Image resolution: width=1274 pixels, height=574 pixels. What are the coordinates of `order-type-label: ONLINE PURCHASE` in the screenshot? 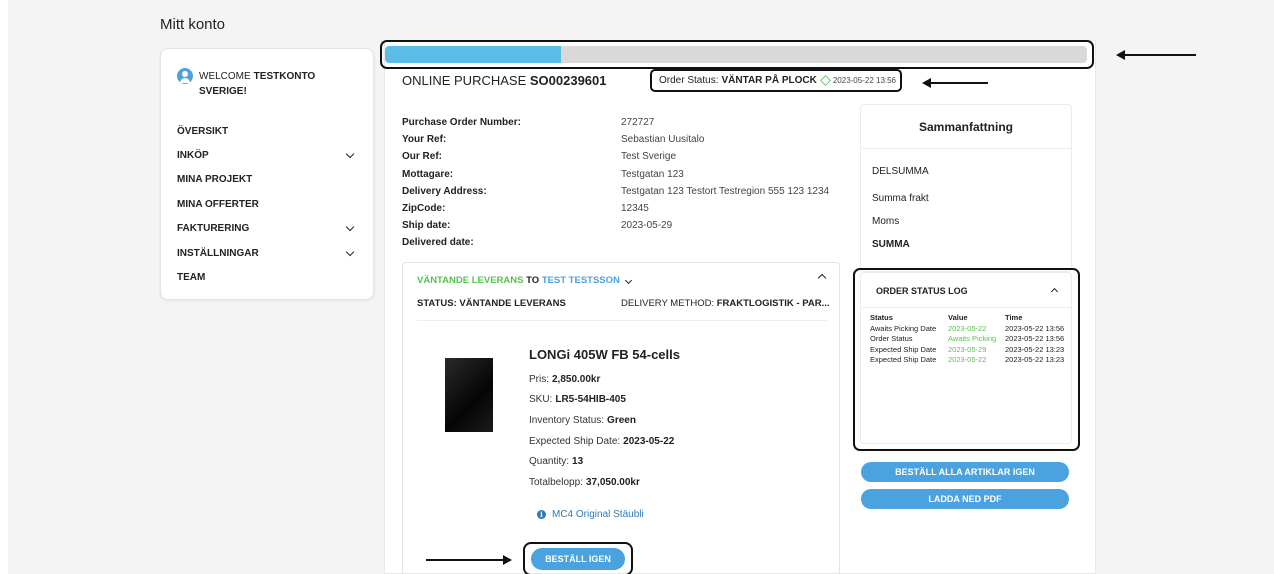 It's located at (464, 80).